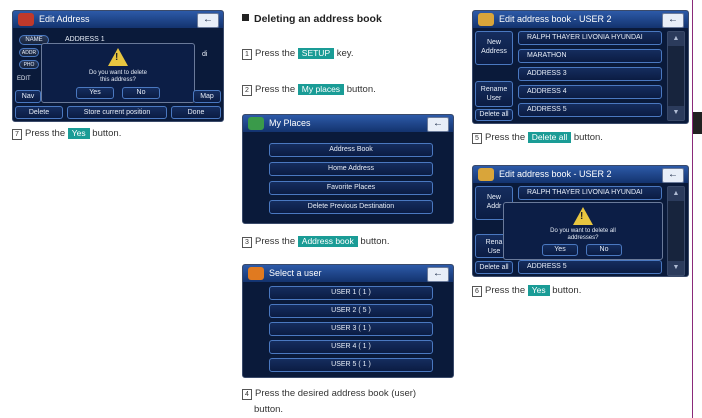  What do you see at coordinates (118, 80) in the screenshot?
I see `dialog-line-2: this address?` at bounding box center [118, 80].